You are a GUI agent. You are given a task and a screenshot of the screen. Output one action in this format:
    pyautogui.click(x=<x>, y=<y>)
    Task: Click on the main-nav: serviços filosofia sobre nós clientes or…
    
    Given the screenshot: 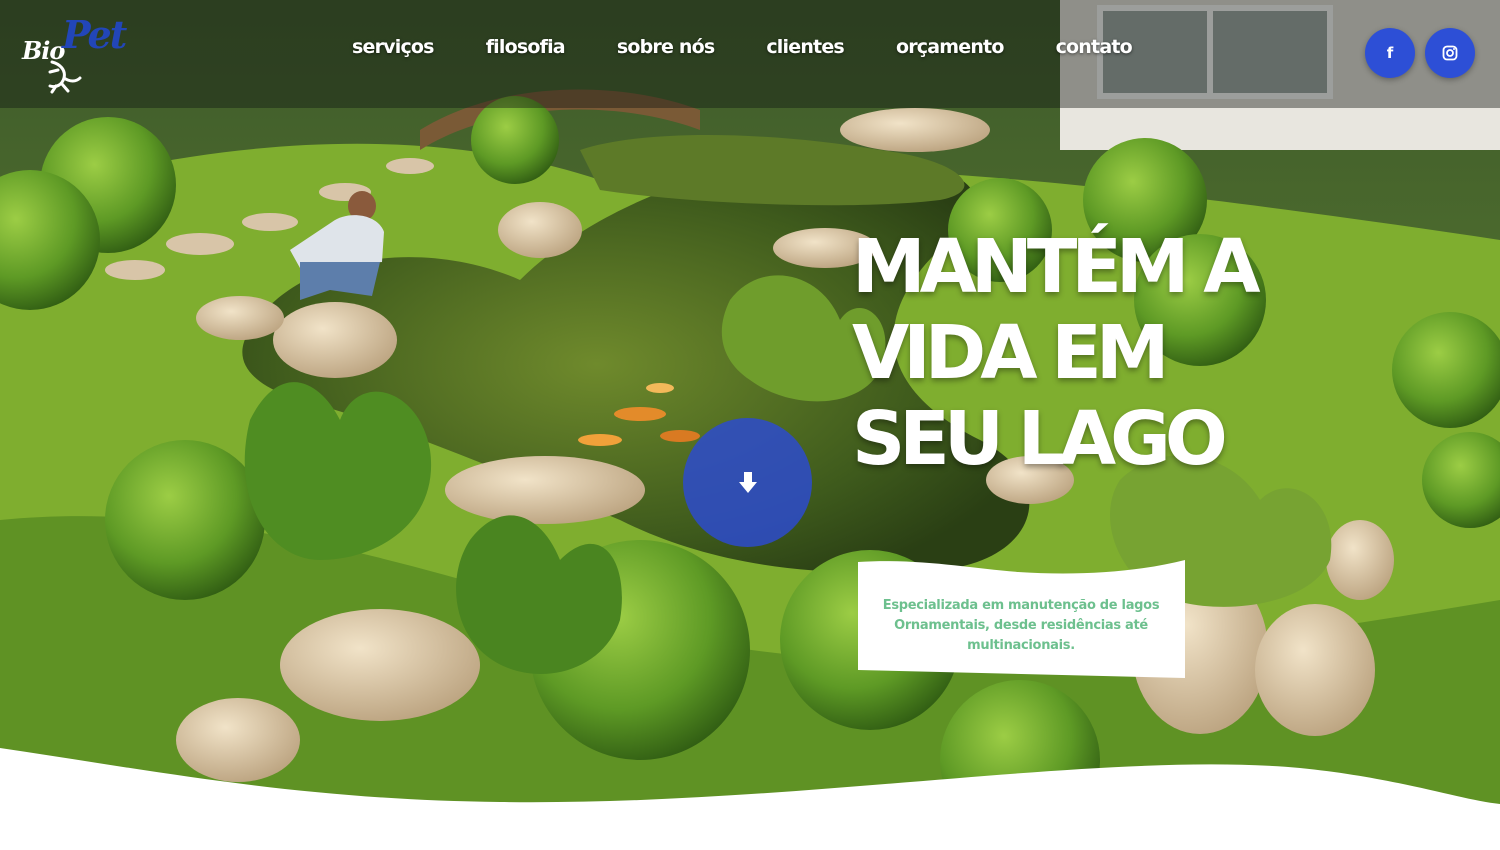 What is the action you would take?
    pyautogui.click(x=742, y=47)
    